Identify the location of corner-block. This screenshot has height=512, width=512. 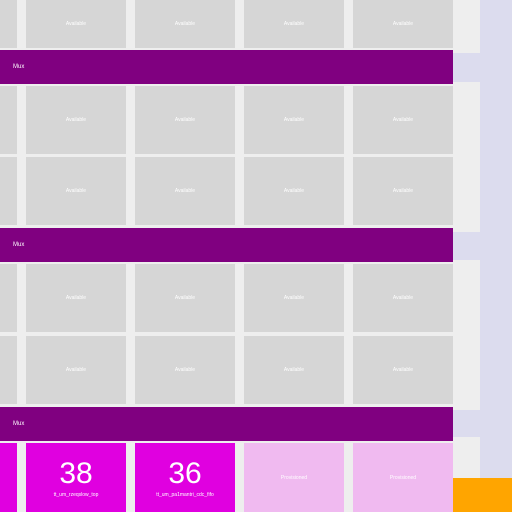
(482, 495).